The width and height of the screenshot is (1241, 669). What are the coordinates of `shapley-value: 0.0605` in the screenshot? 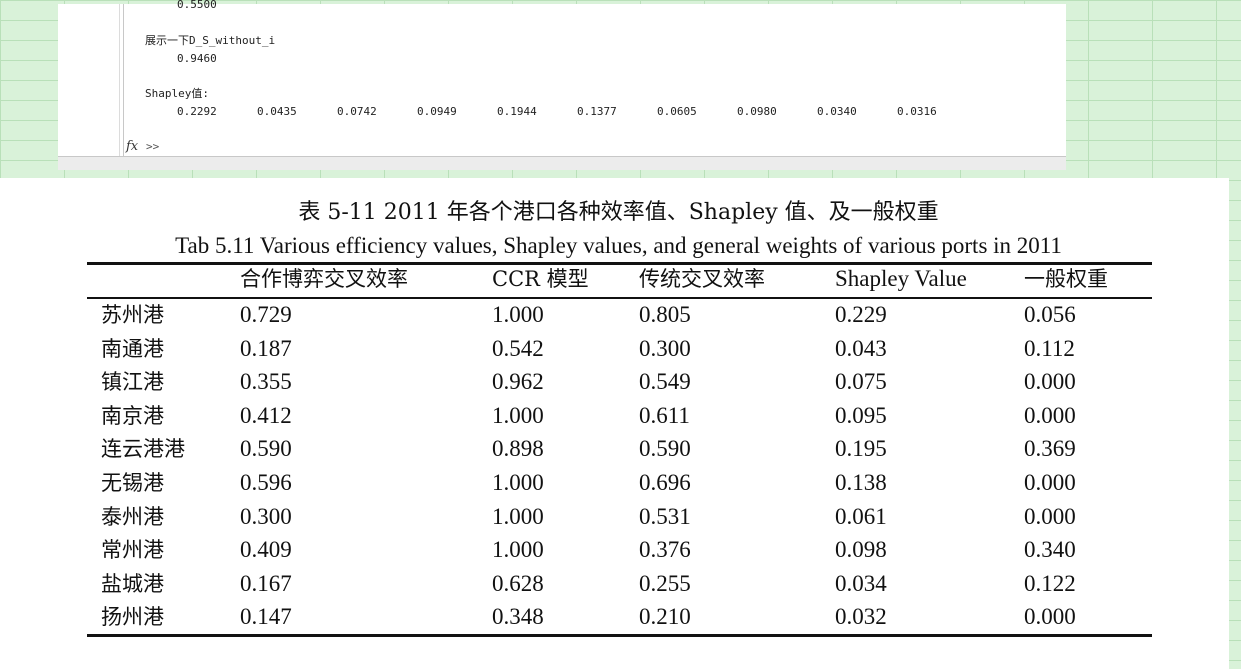 It's located at (677, 111).